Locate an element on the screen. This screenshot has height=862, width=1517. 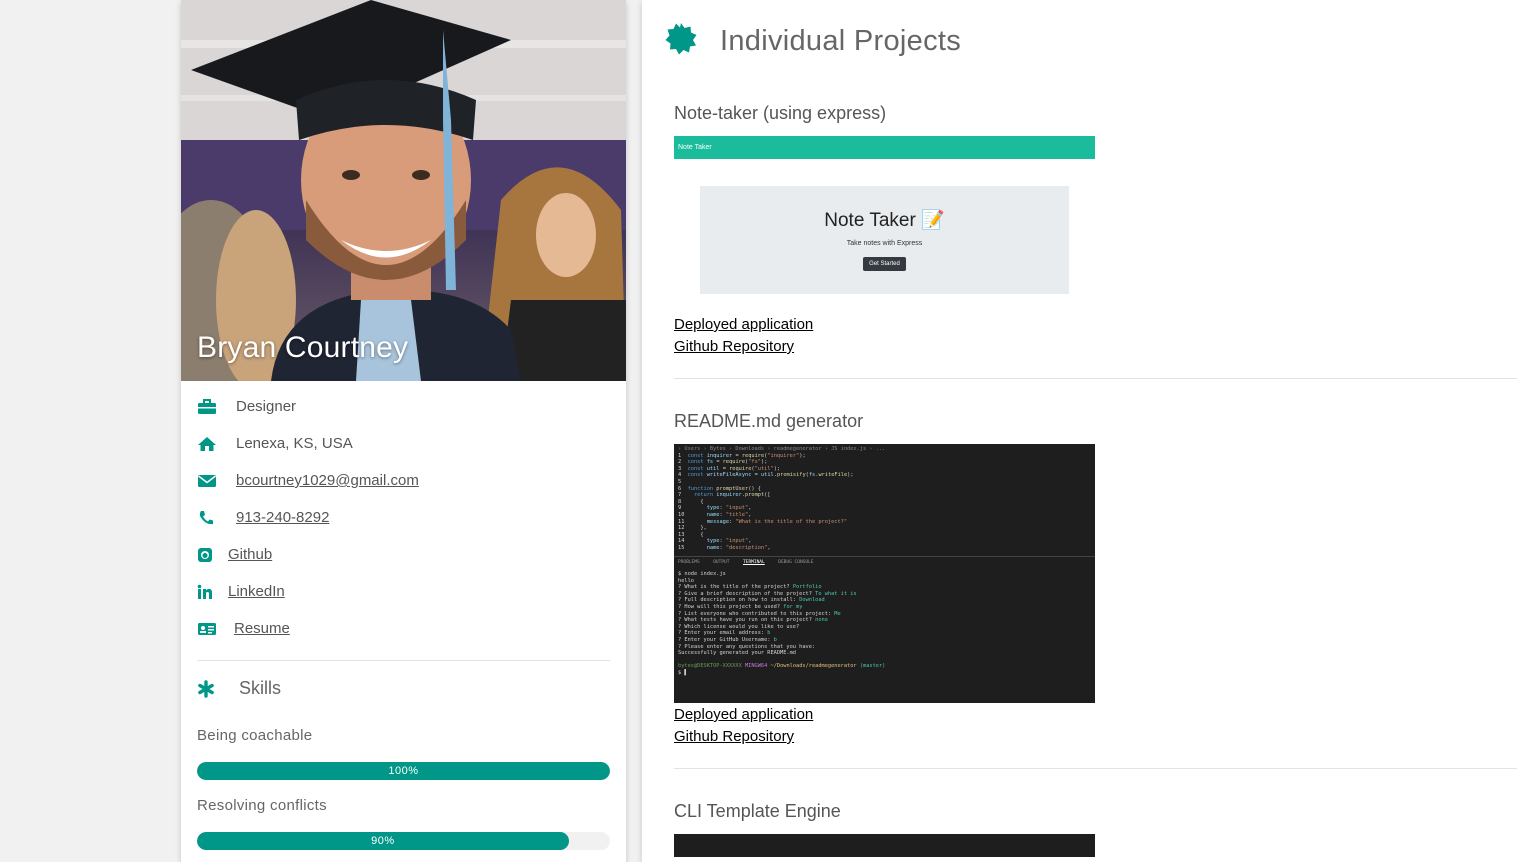
preview-button: Get Started is located at coordinates (884, 264).